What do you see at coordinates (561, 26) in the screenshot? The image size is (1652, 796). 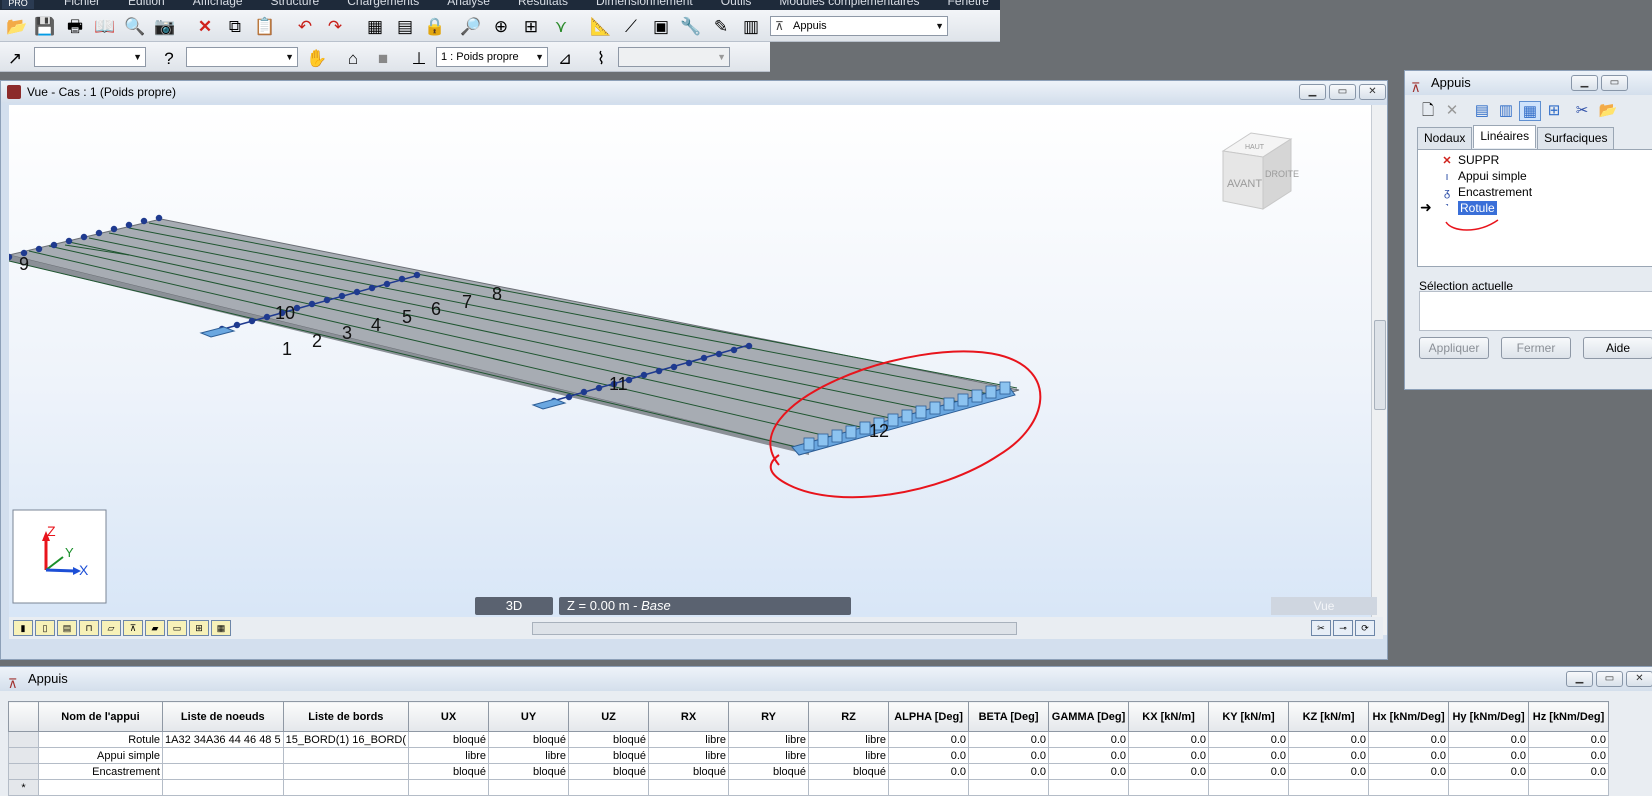 I see `node-icon: ⋎` at bounding box center [561, 26].